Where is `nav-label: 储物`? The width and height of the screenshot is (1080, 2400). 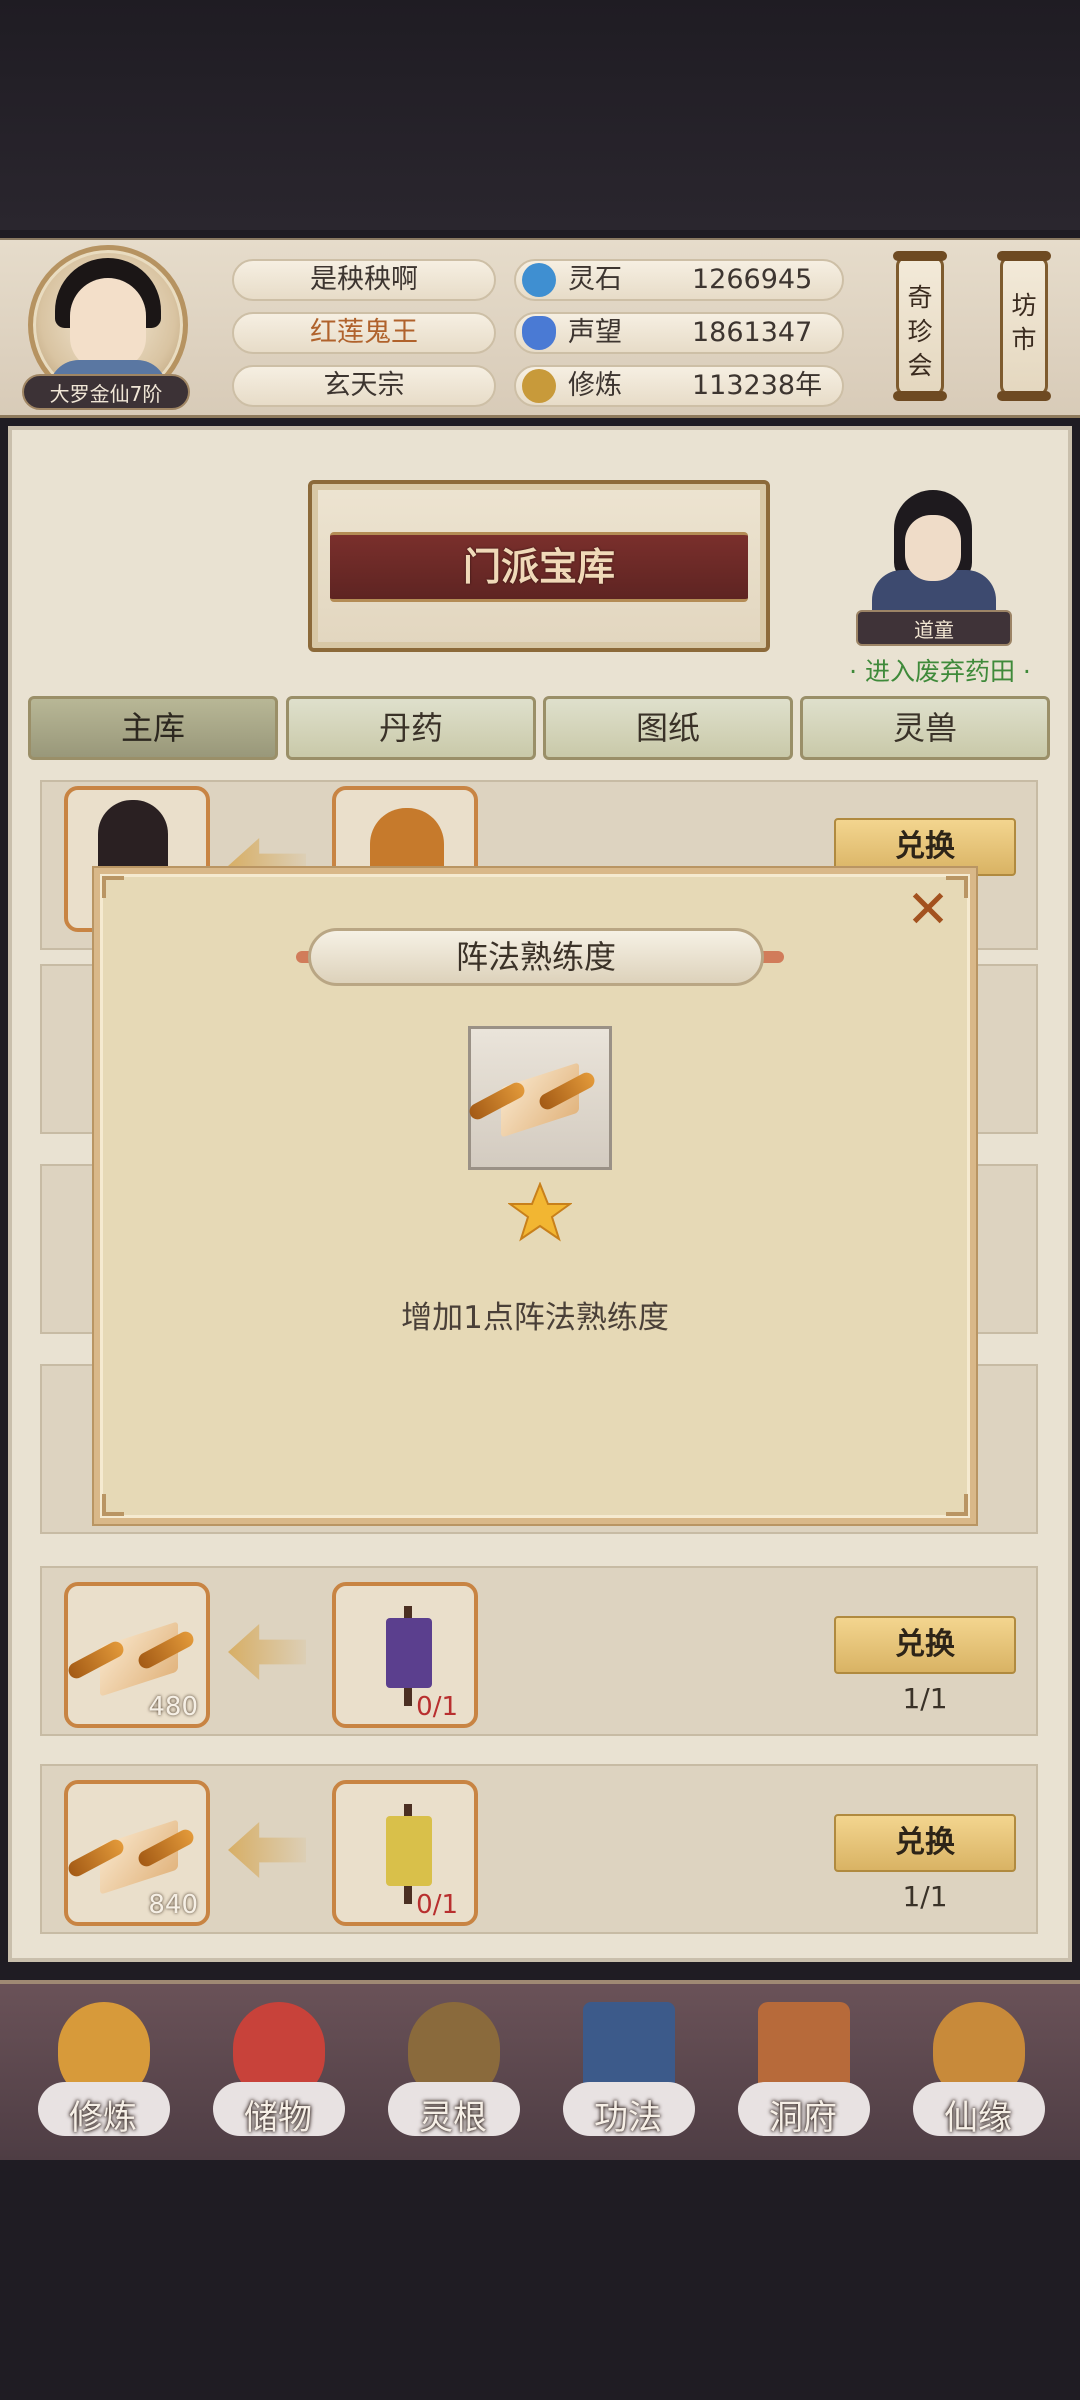
nav-label: 储物 is located at coordinates (278, 2118).